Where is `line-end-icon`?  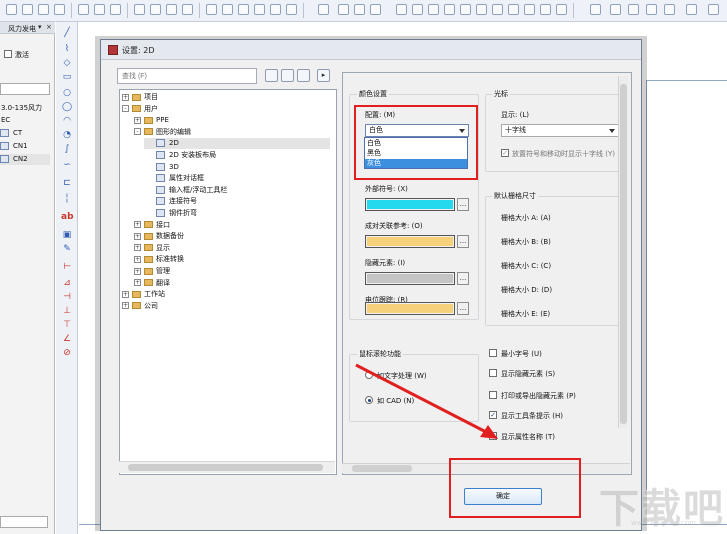 line-end-icon is located at coordinates (669, 9).